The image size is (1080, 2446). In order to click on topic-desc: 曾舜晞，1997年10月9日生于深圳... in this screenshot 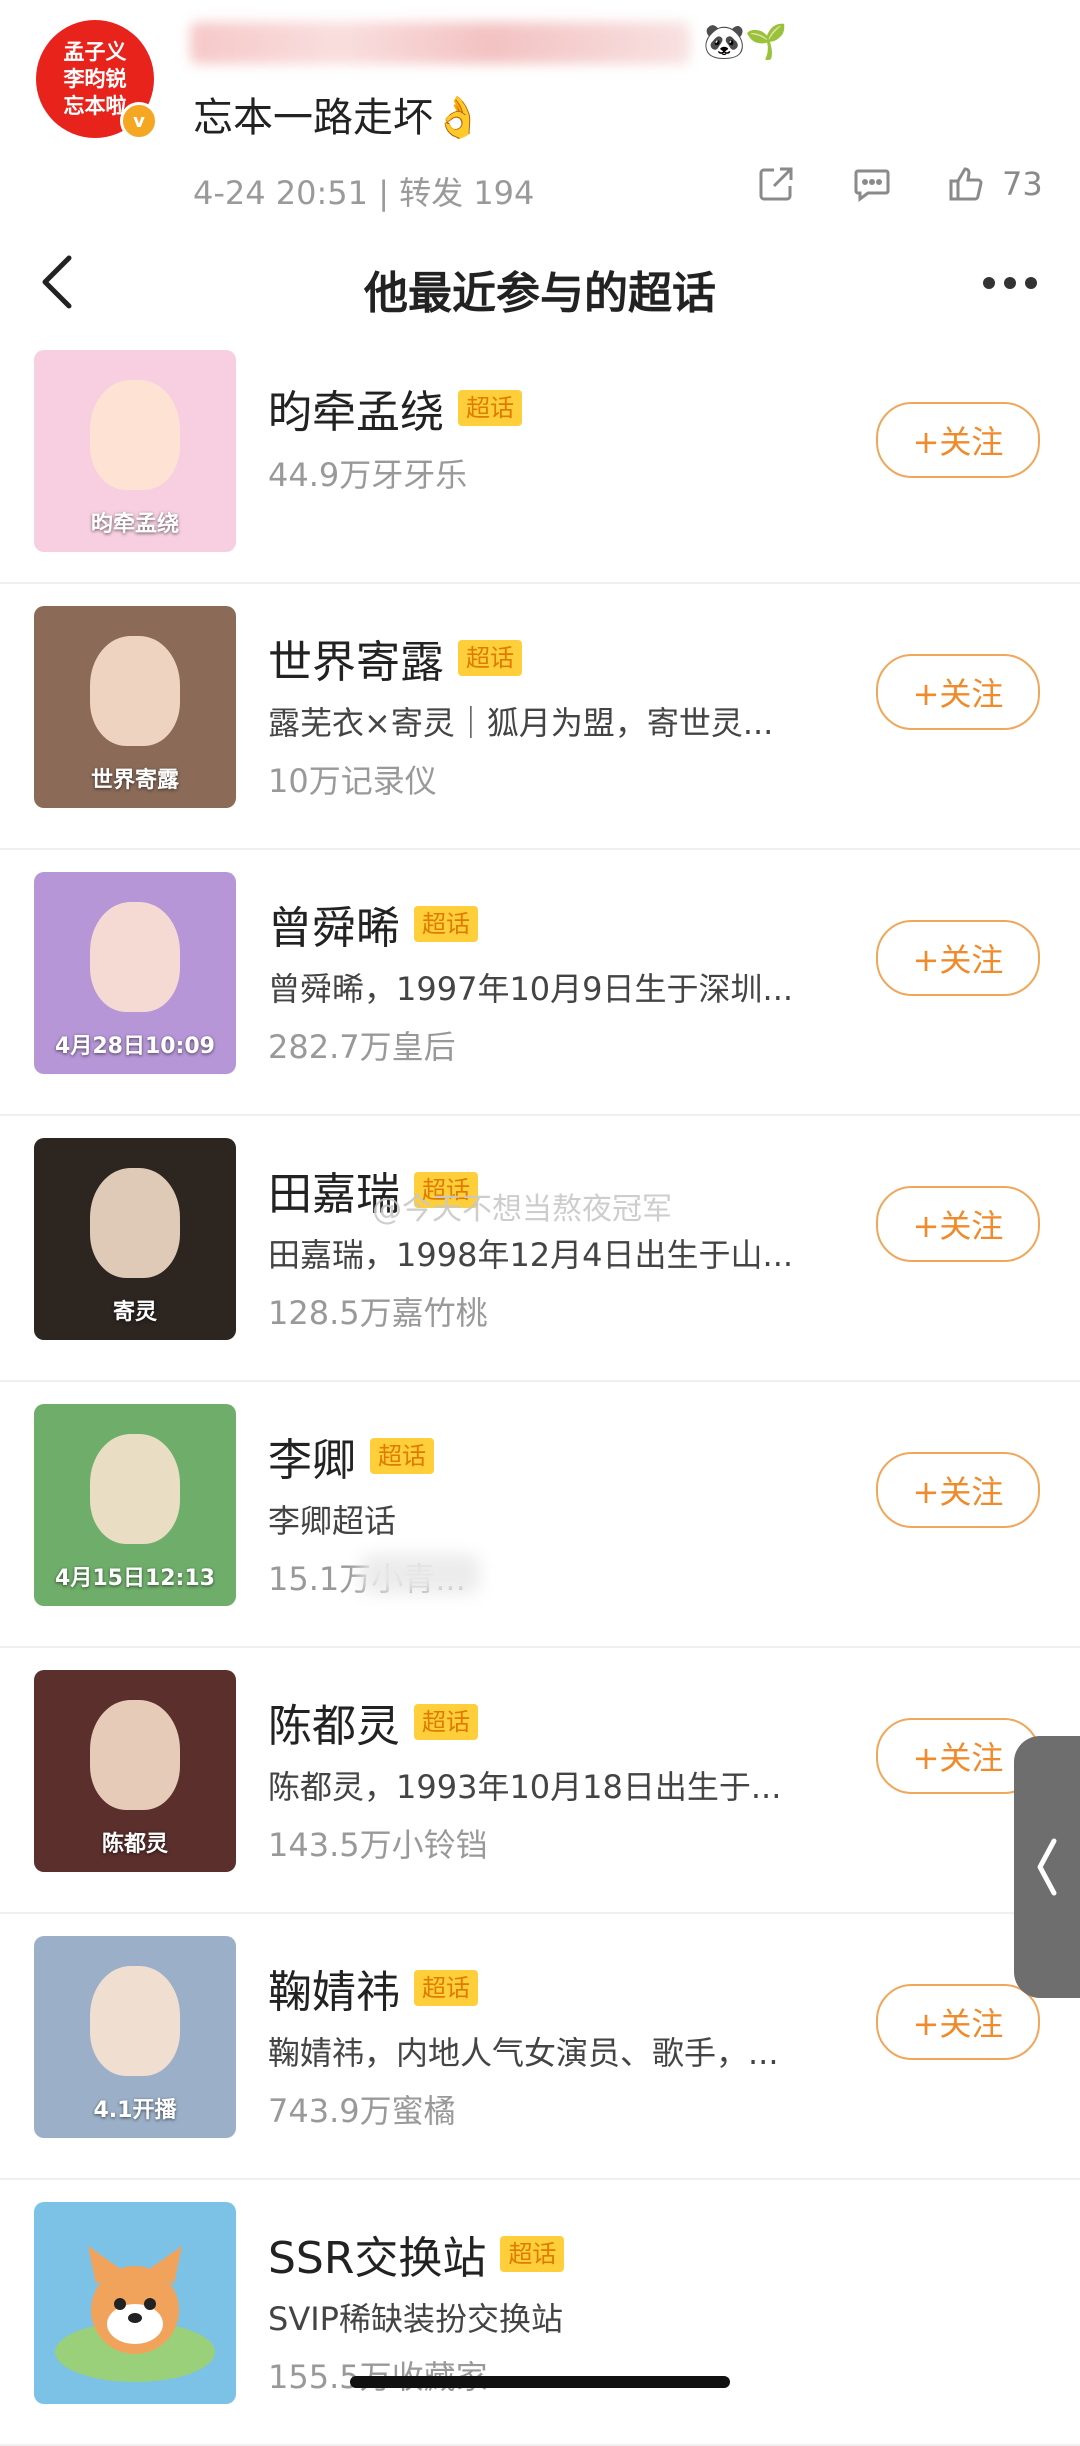, I will do `click(531, 989)`.